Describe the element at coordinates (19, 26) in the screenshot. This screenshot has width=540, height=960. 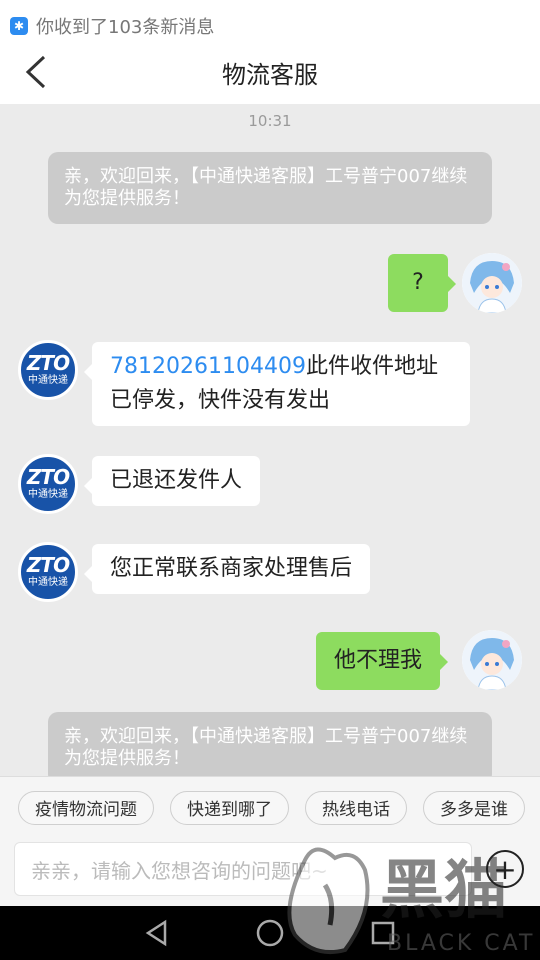
I see `notification-icon: ✱` at that location.